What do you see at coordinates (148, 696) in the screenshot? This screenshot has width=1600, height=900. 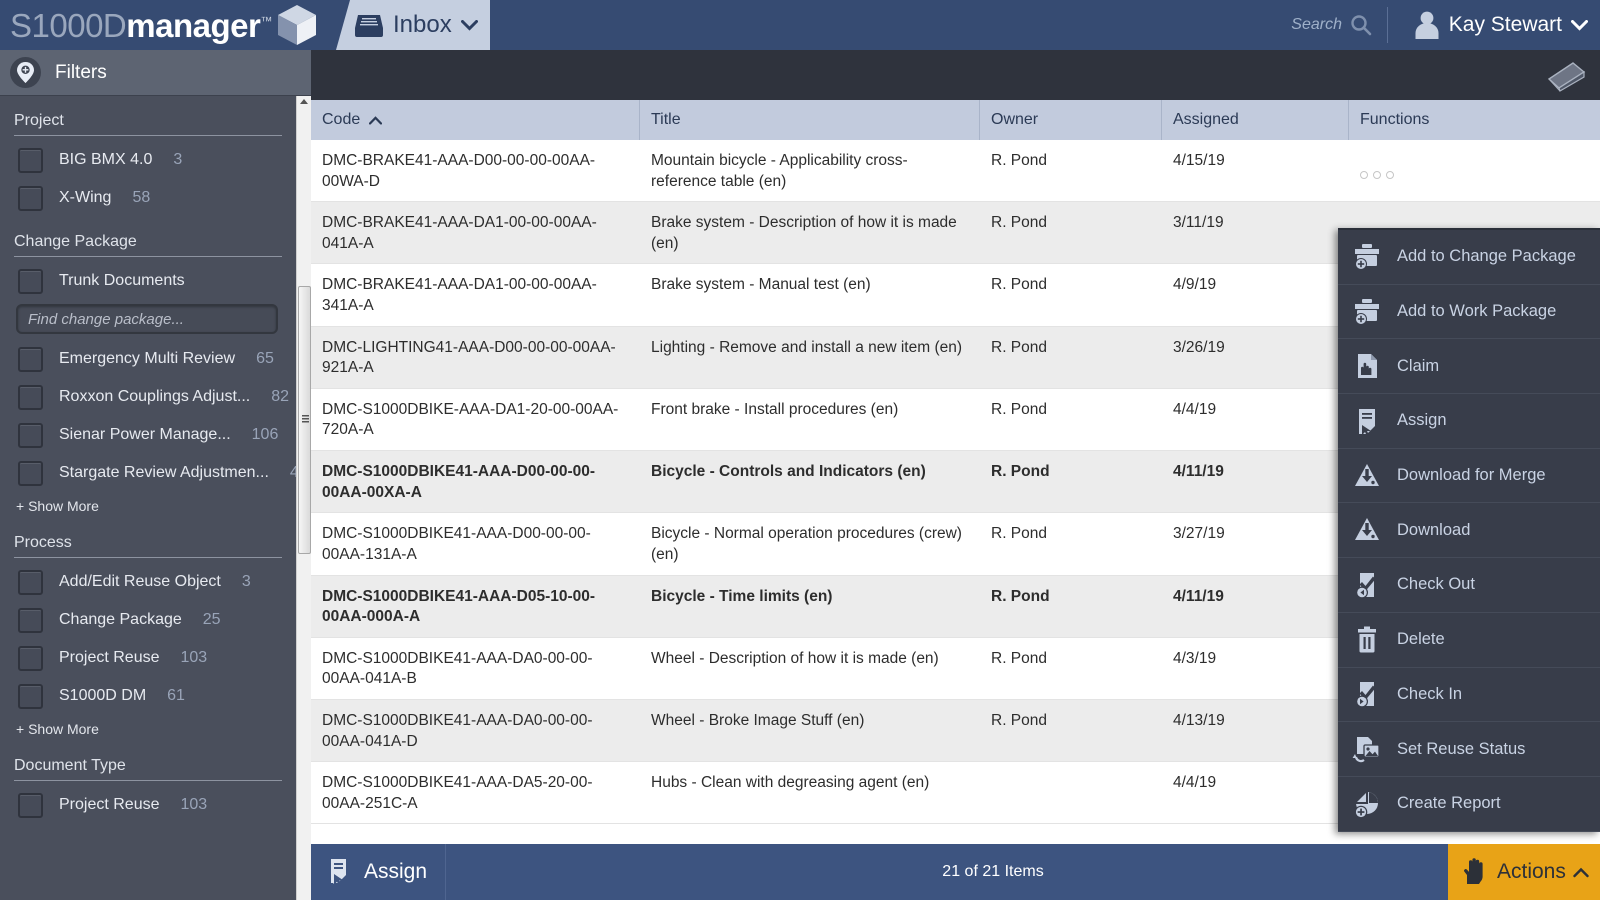 I see `filter-item-s1000d-dm: S1000D DM 61` at bounding box center [148, 696].